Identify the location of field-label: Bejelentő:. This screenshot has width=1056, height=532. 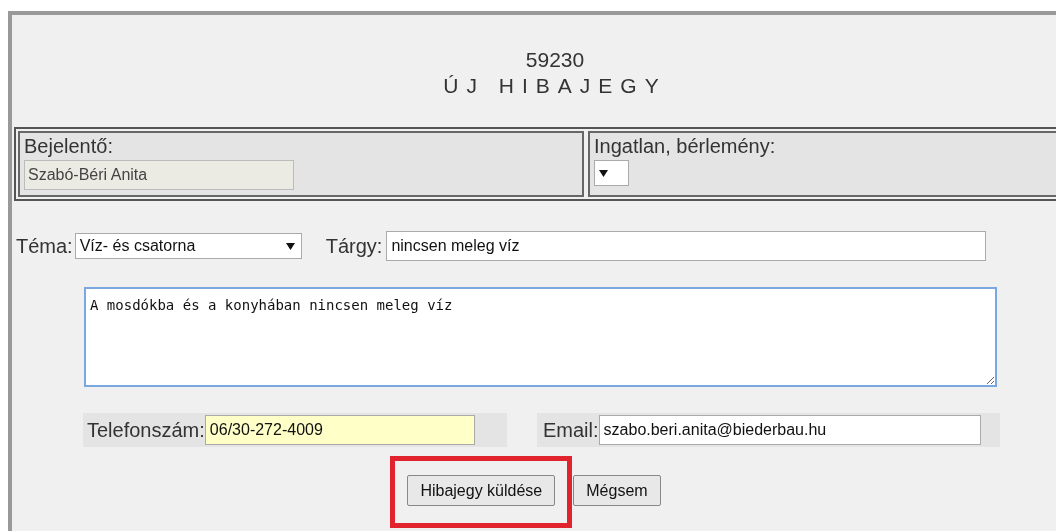
(68, 146).